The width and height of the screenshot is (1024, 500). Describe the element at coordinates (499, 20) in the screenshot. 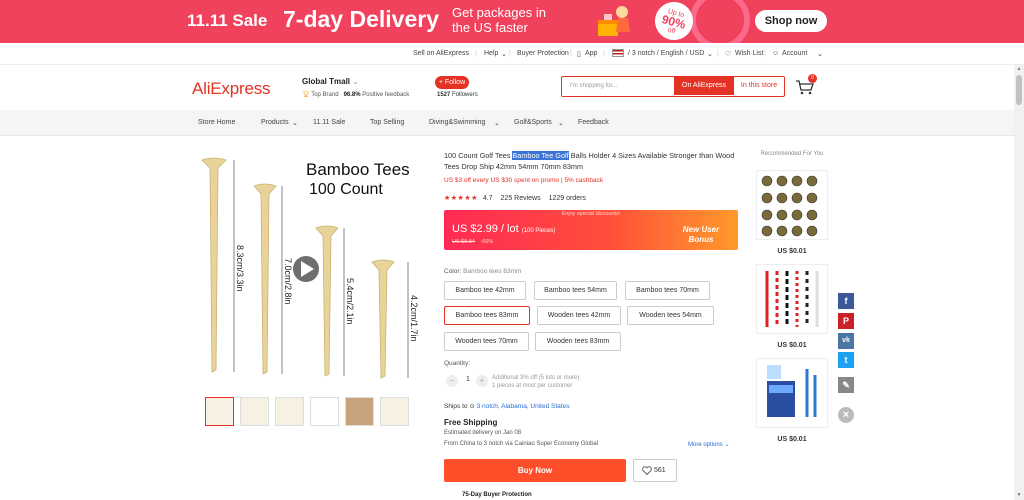

I see `banner-tagline: Get packages in the US faster` at that location.